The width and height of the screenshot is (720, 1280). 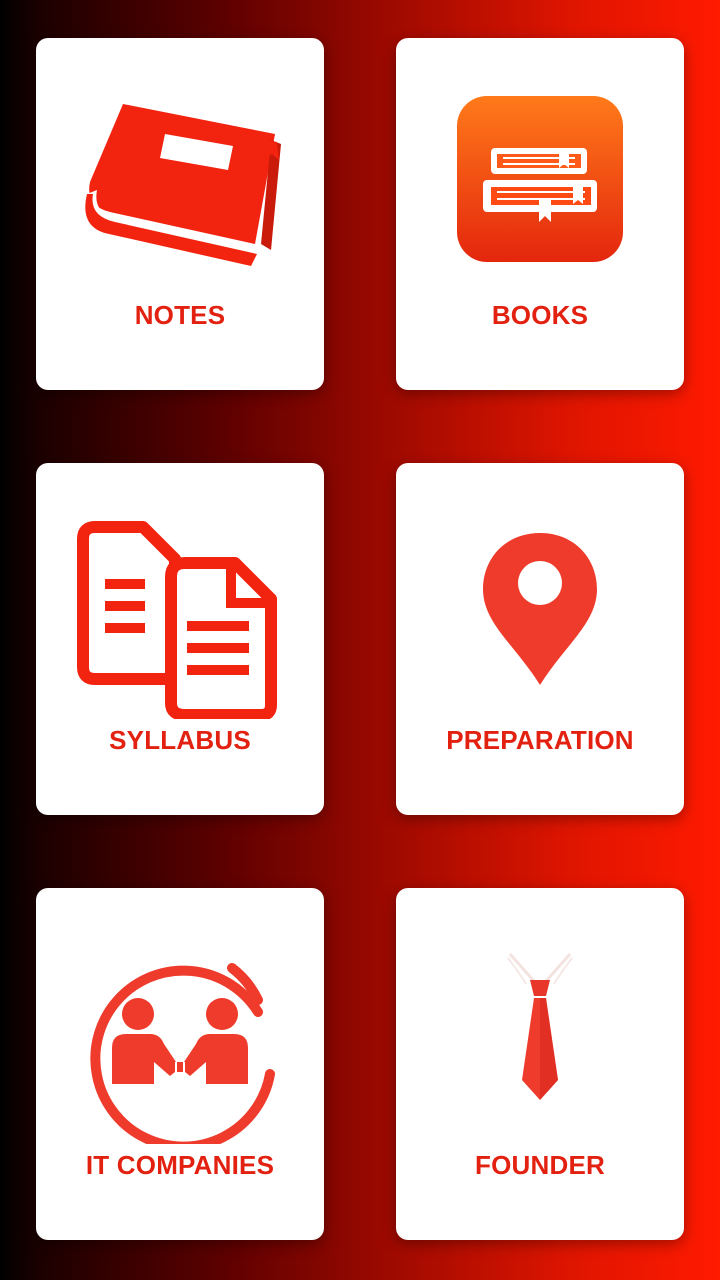 What do you see at coordinates (540, 629) in the screenshot?
I see `location-pin-icon` at bounding box center [540, 629].